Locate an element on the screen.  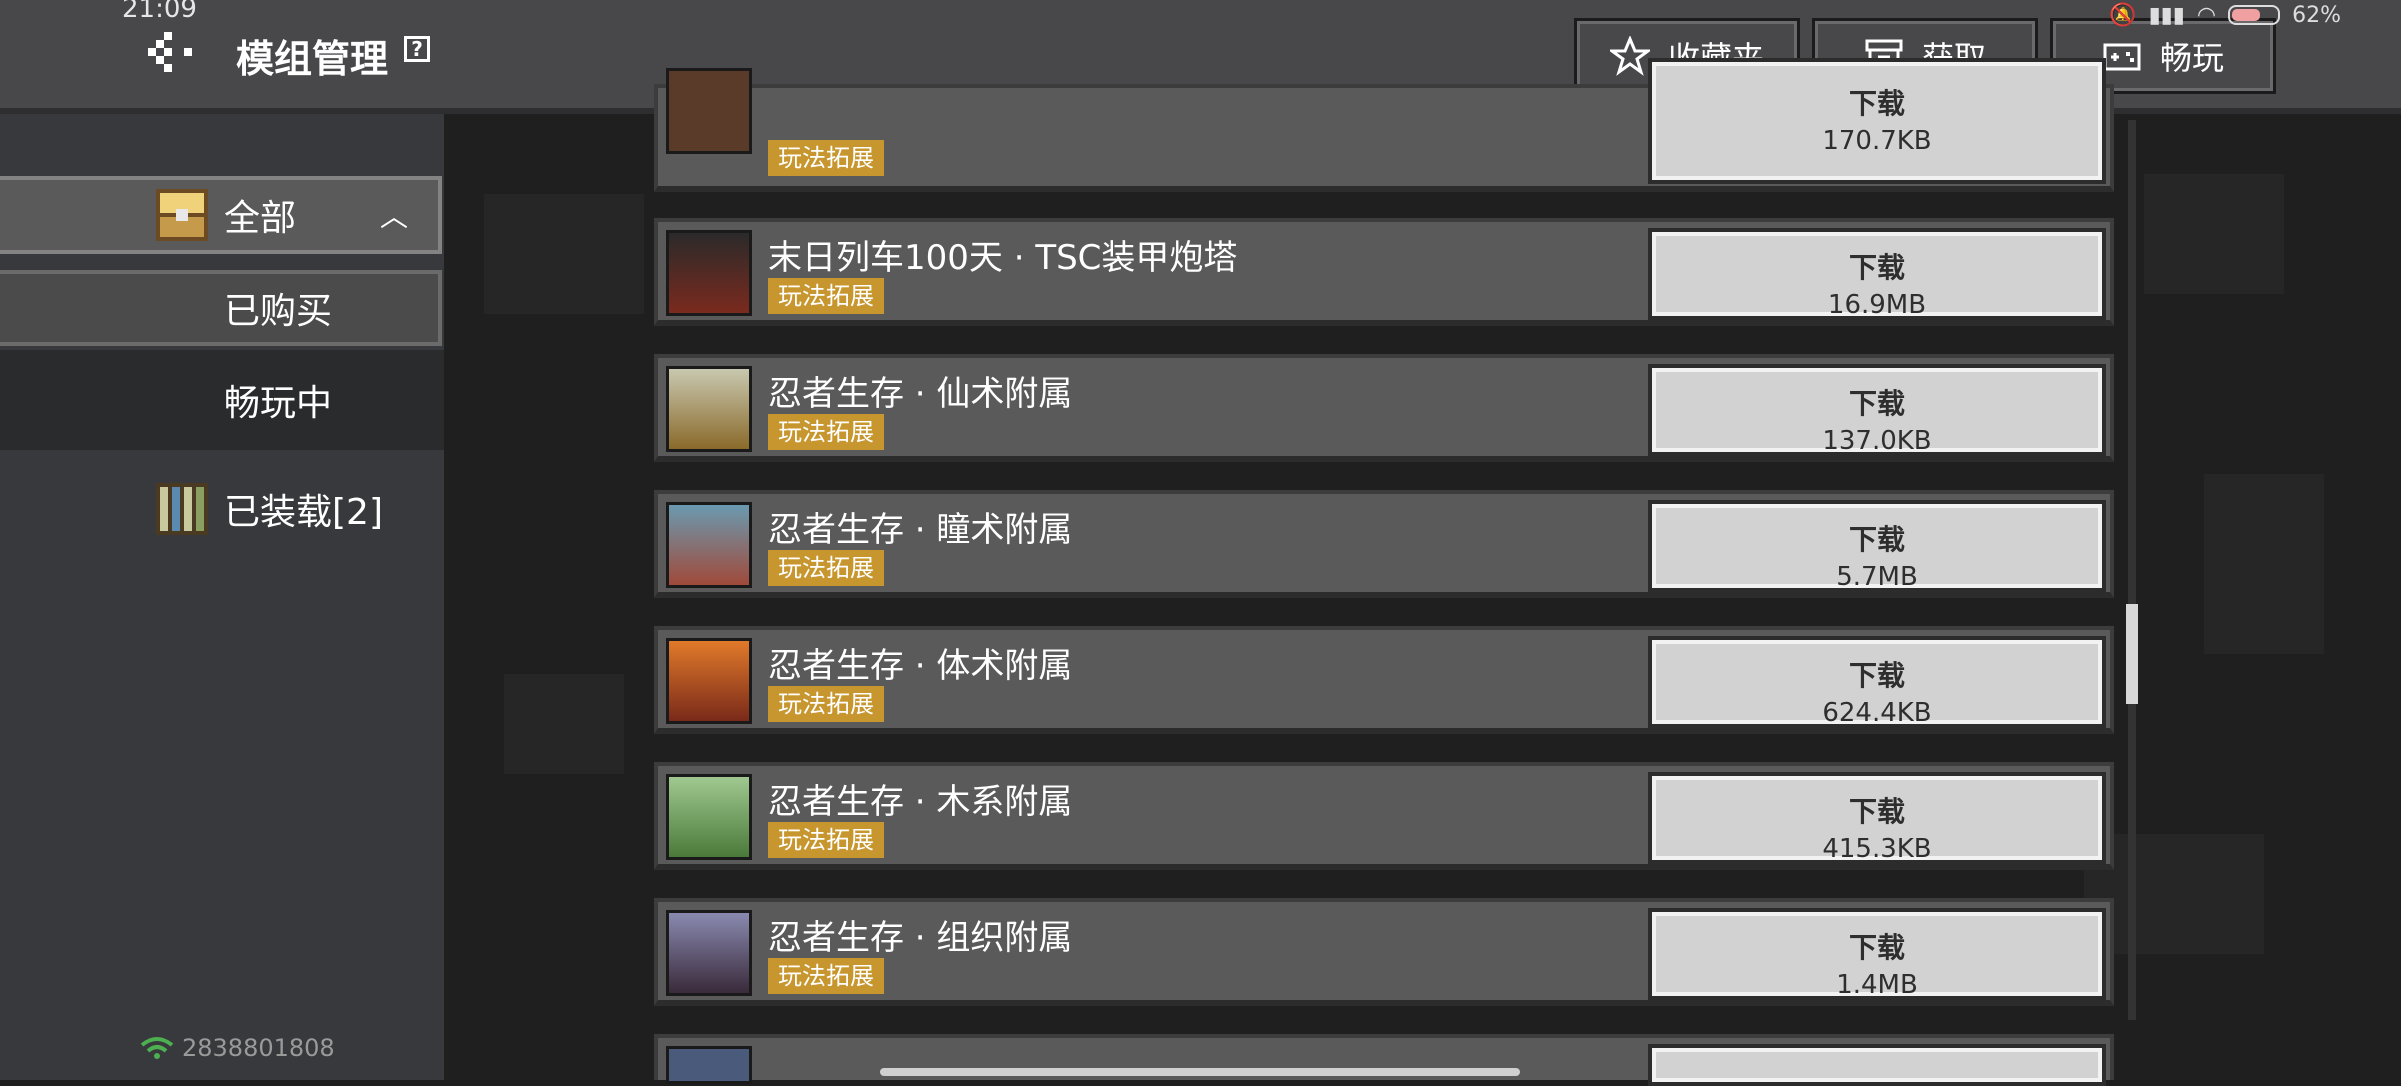
sidebar-item-all: 全部 ︿ is located at coordinates (221, 215).